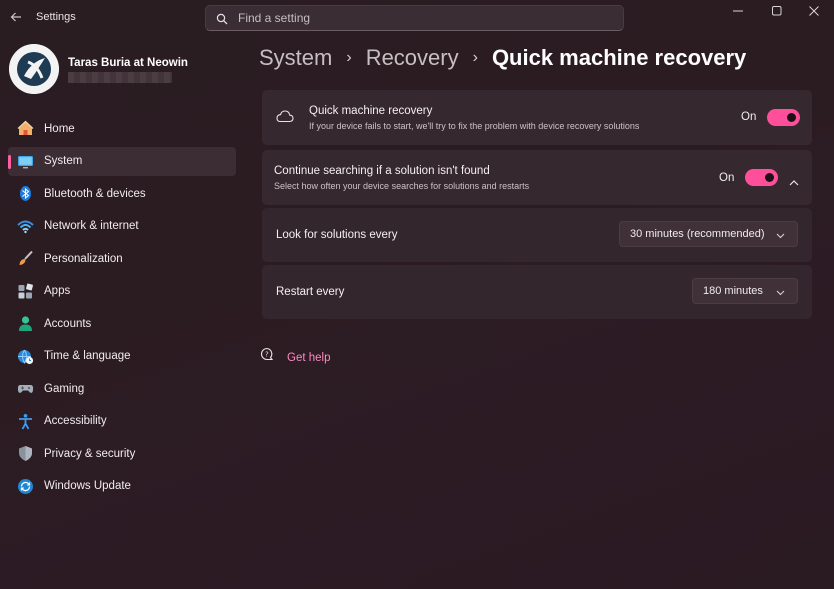 The image size is (834, 589). I want to click on system-icon, so click(25, 161).